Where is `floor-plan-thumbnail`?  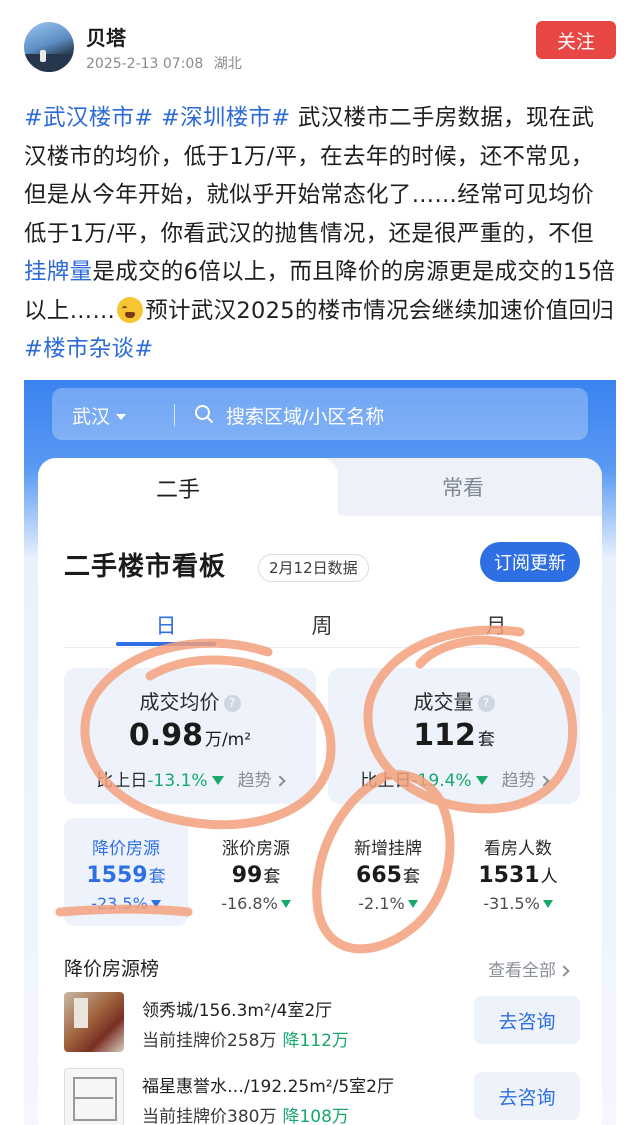 floor-plan-thumbnail is located at coordinates (94, 1096).